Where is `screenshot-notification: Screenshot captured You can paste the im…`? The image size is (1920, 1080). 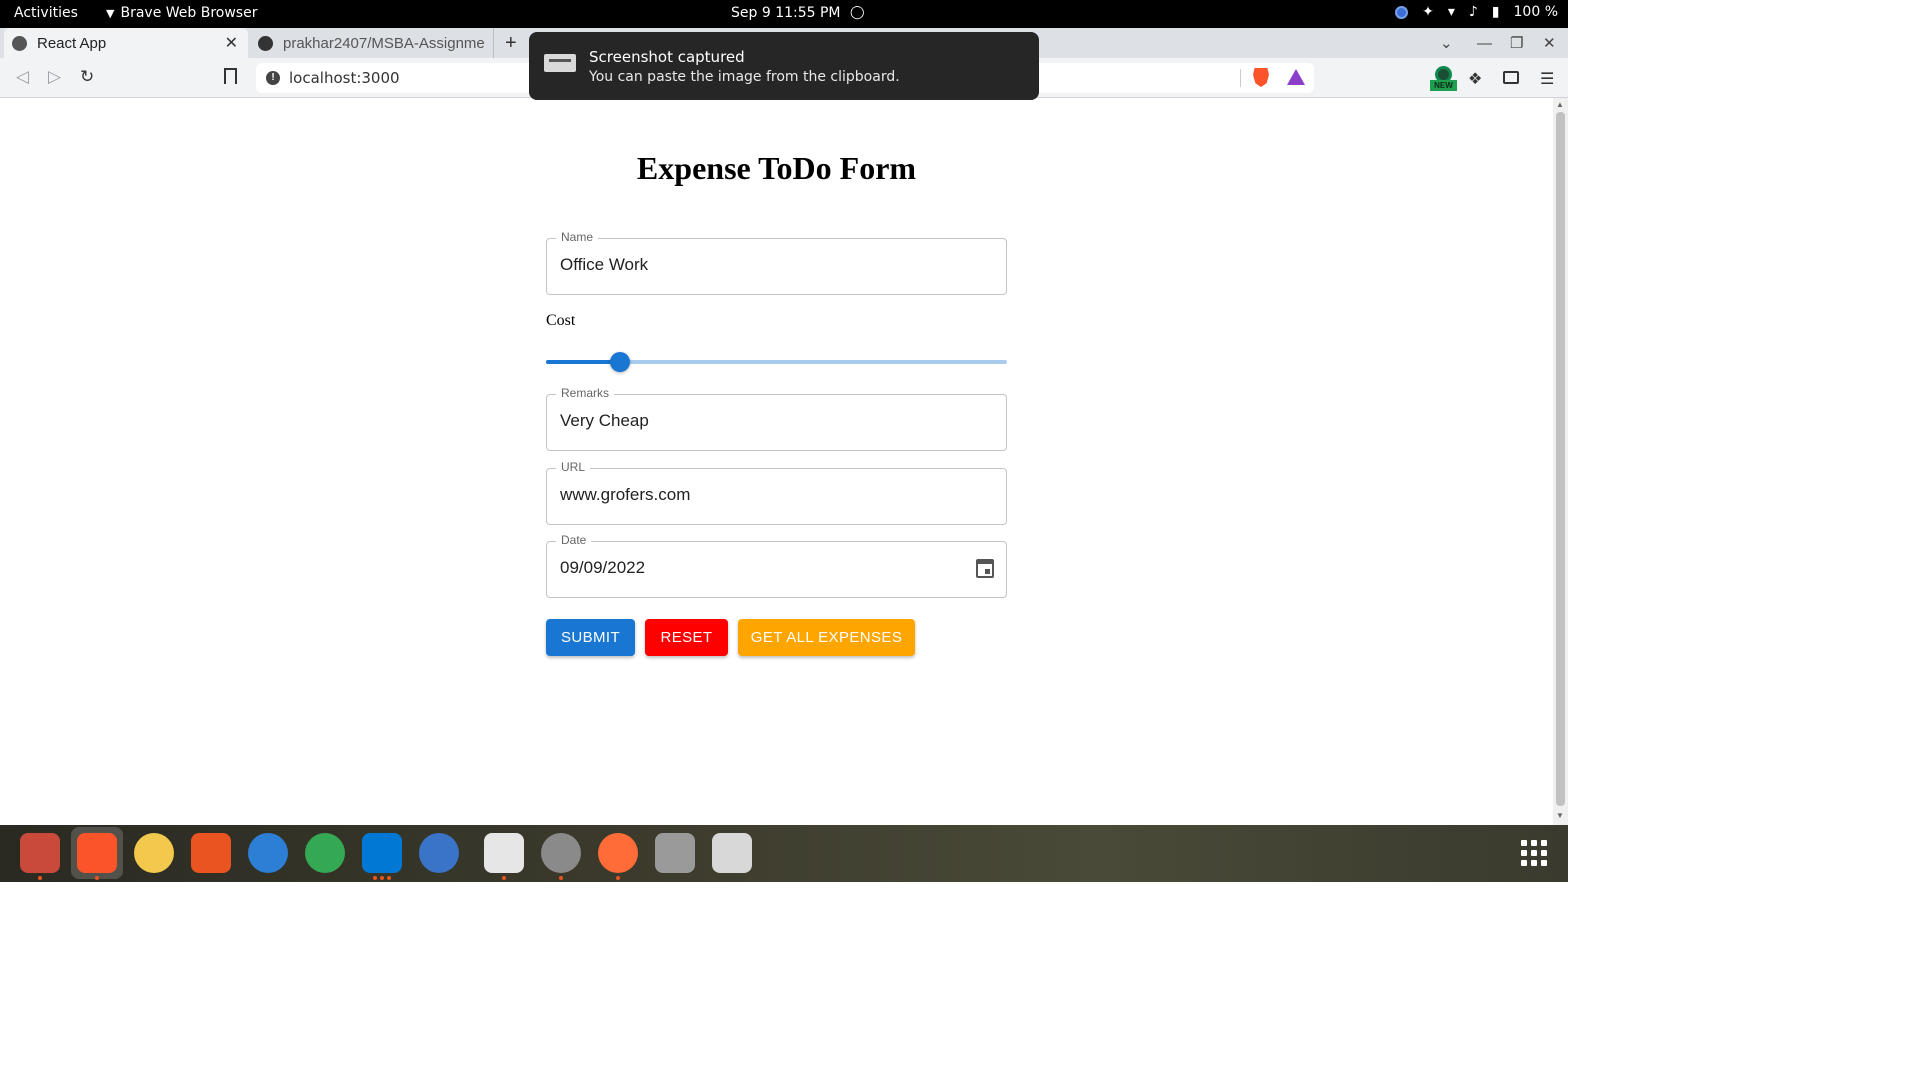
screenshot-notification: Screenshot captured You can paste the im… is located at coordinates (784, 66).